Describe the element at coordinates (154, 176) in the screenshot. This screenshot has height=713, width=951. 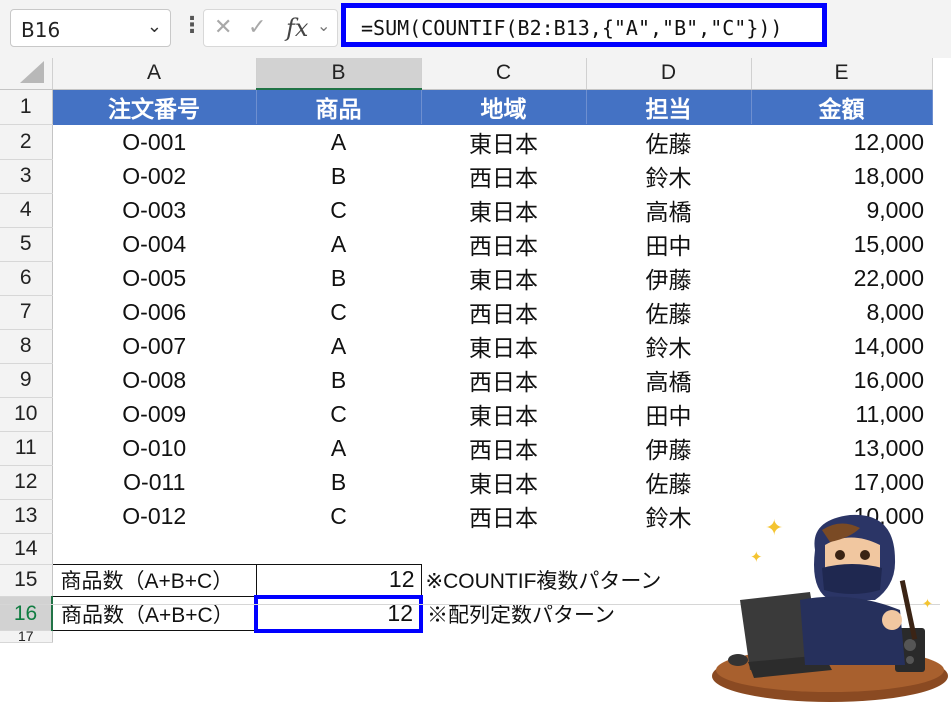
I see `cell: O-002` at that location.